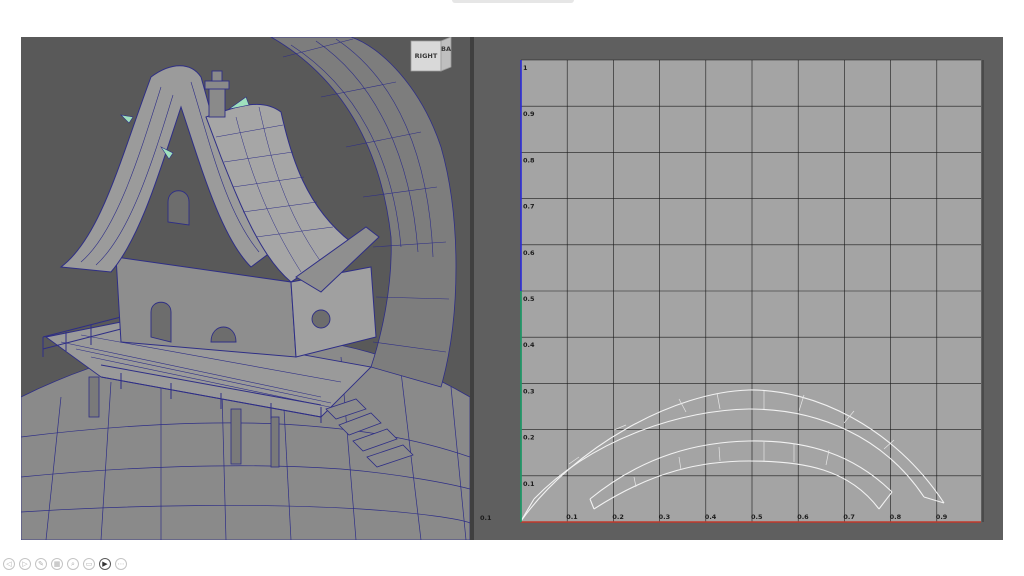 The image size is (1024, 576). I want to click on subtitles-button: ▭, so click(89, 564).